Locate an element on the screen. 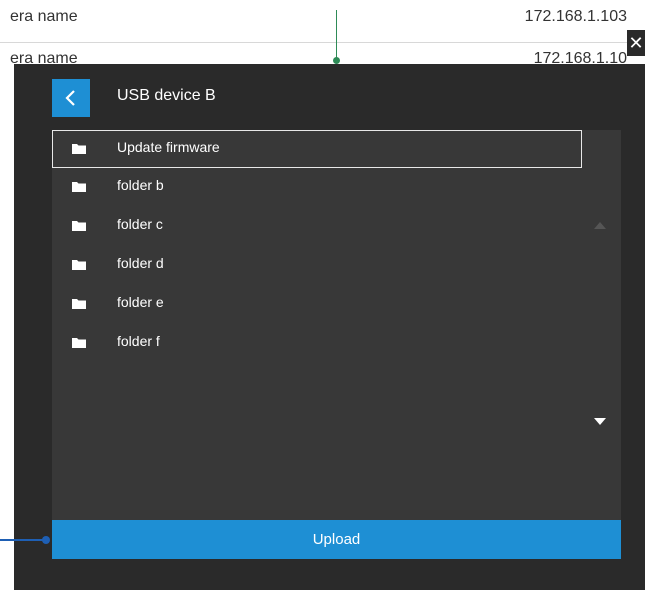  list-item-label: Update firmware is located at coordinates (168, 147).